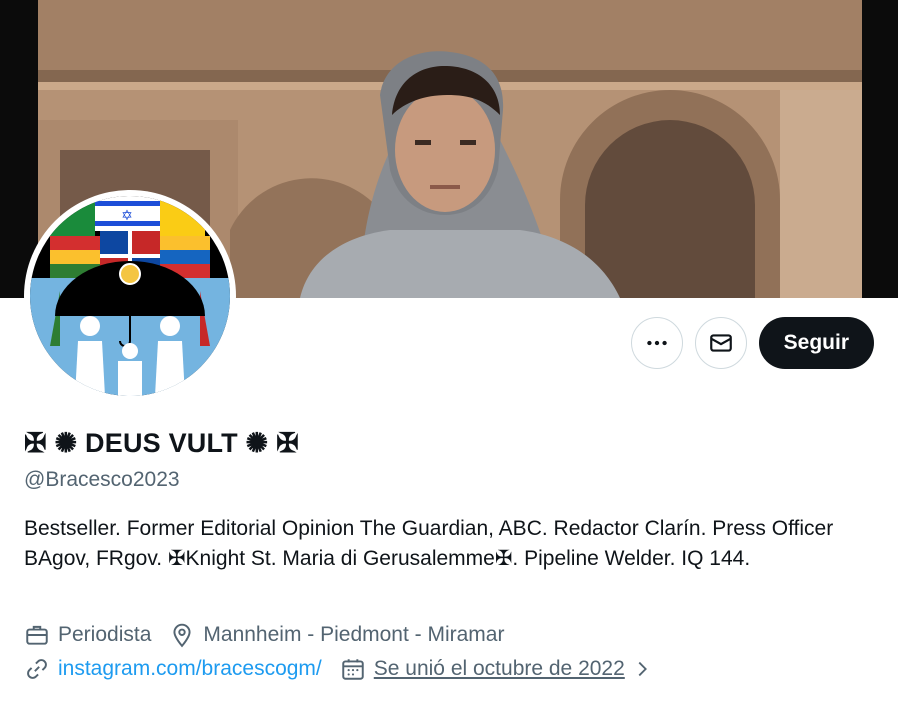 The height and width of the screenshot is (709, 898). I want to click on profession-label: Periodista, so click(105, 634).